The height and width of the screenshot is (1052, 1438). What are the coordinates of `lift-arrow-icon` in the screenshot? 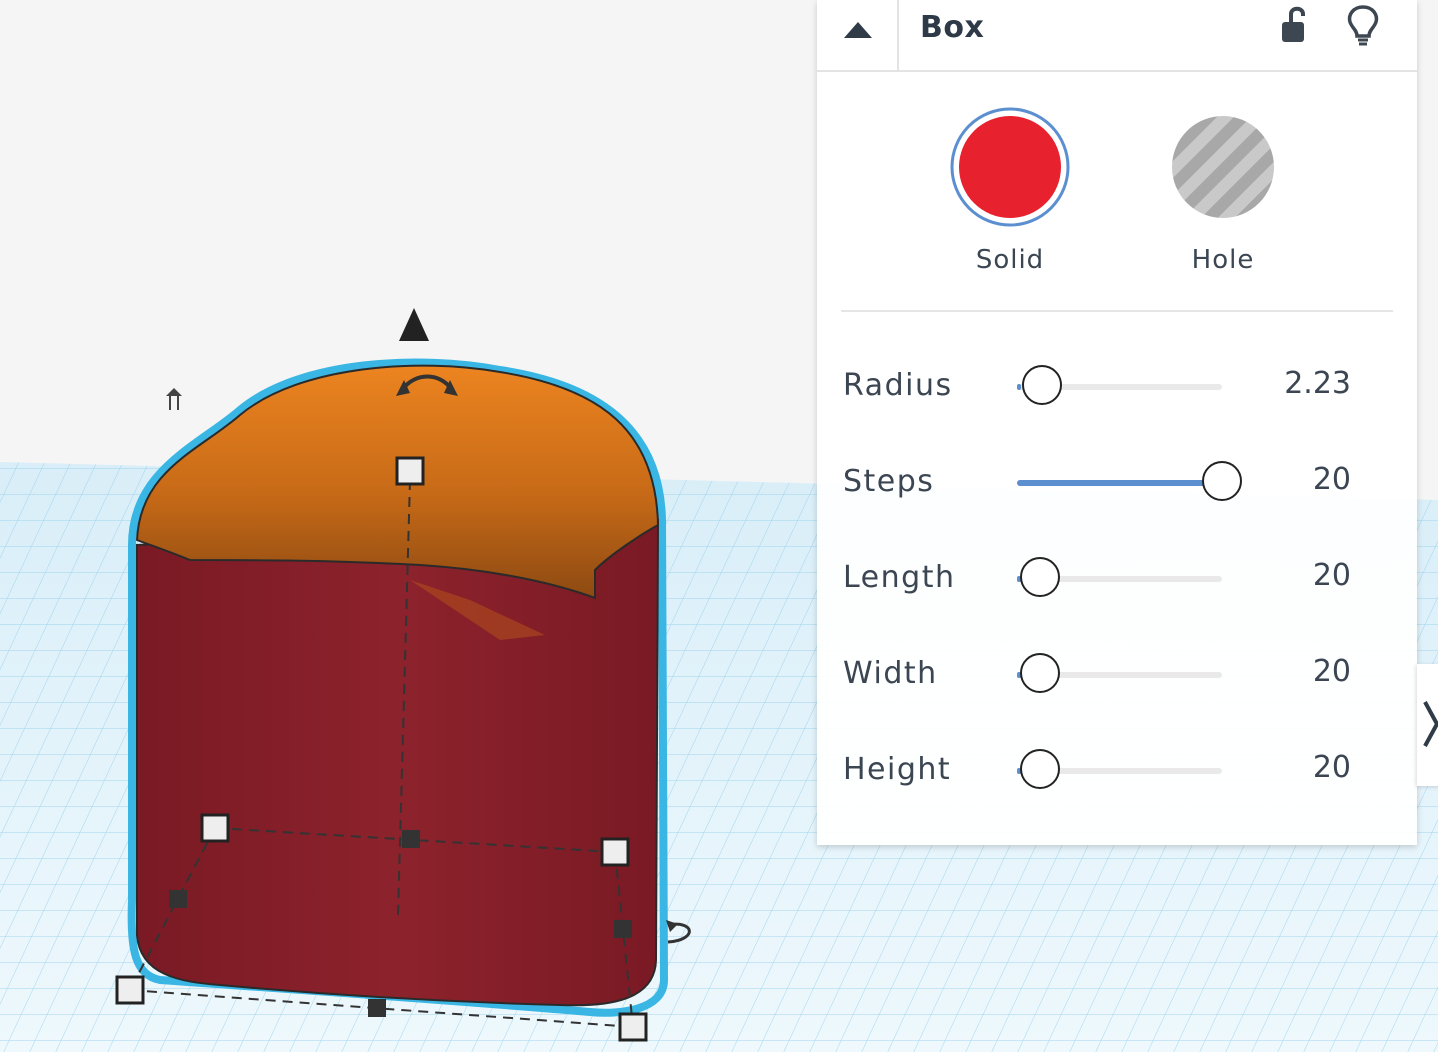 It's located at (414, 324).